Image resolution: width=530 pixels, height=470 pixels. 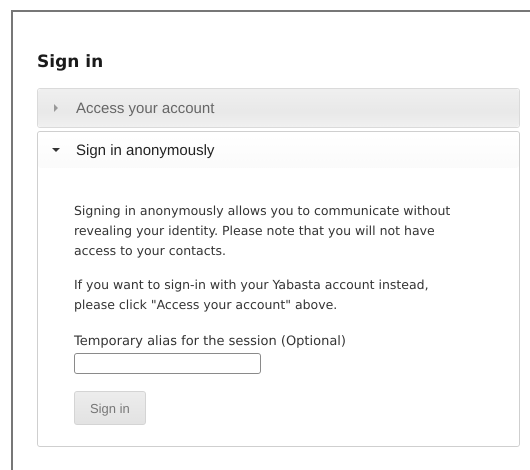 I want to click on caret-right-icon, so click(x=56, y=108).